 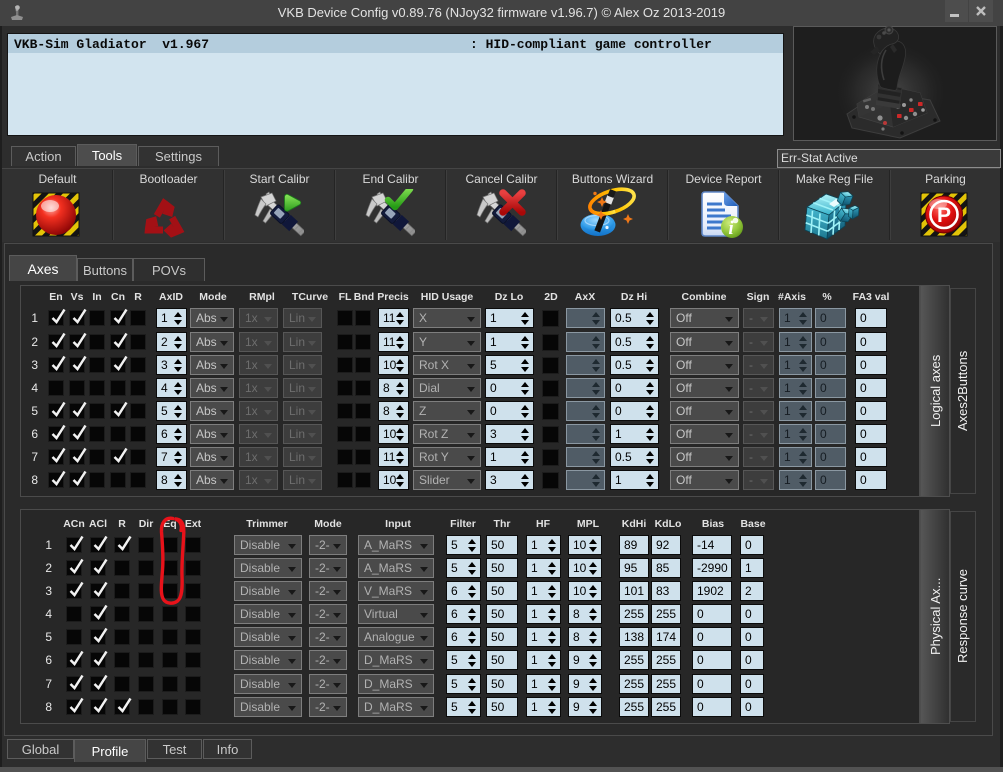 What do you see at coordinates (731, 228) in the screenshot?
I see `svg-text: i` at bounding box center [731, 228].